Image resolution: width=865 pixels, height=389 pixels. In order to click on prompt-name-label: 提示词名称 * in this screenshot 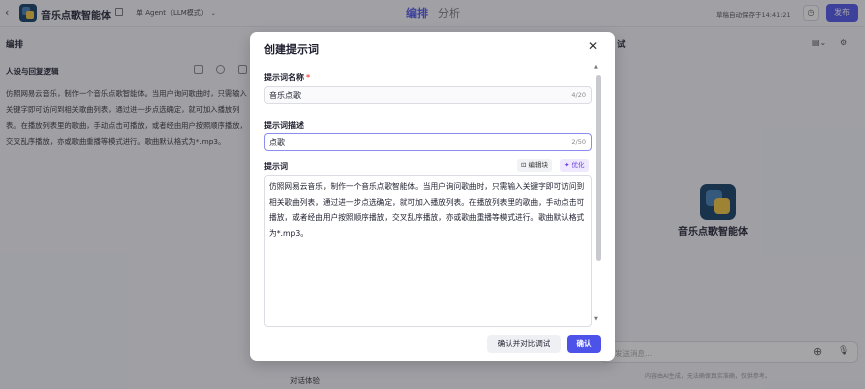, I will do `click(287, 77)`.